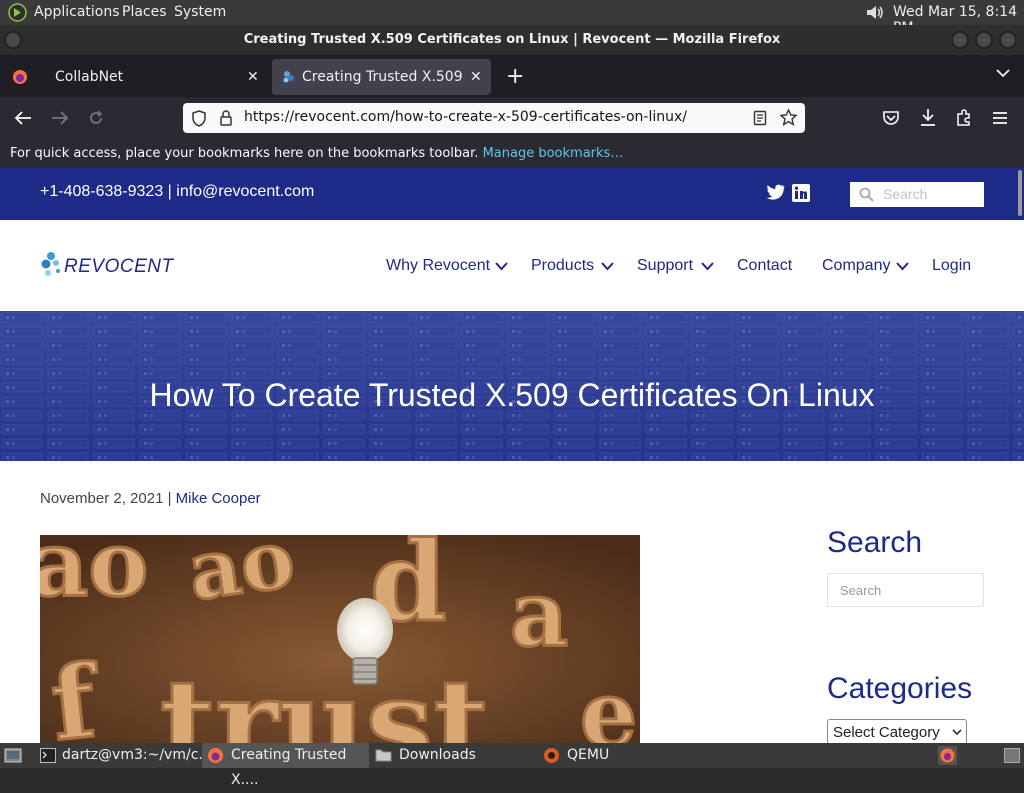 The height and width of the screenshot is (793, 1024). Describe the element at coordinates (788, 117) in the screenshot. I see `bookmark-star-icon` at that location.